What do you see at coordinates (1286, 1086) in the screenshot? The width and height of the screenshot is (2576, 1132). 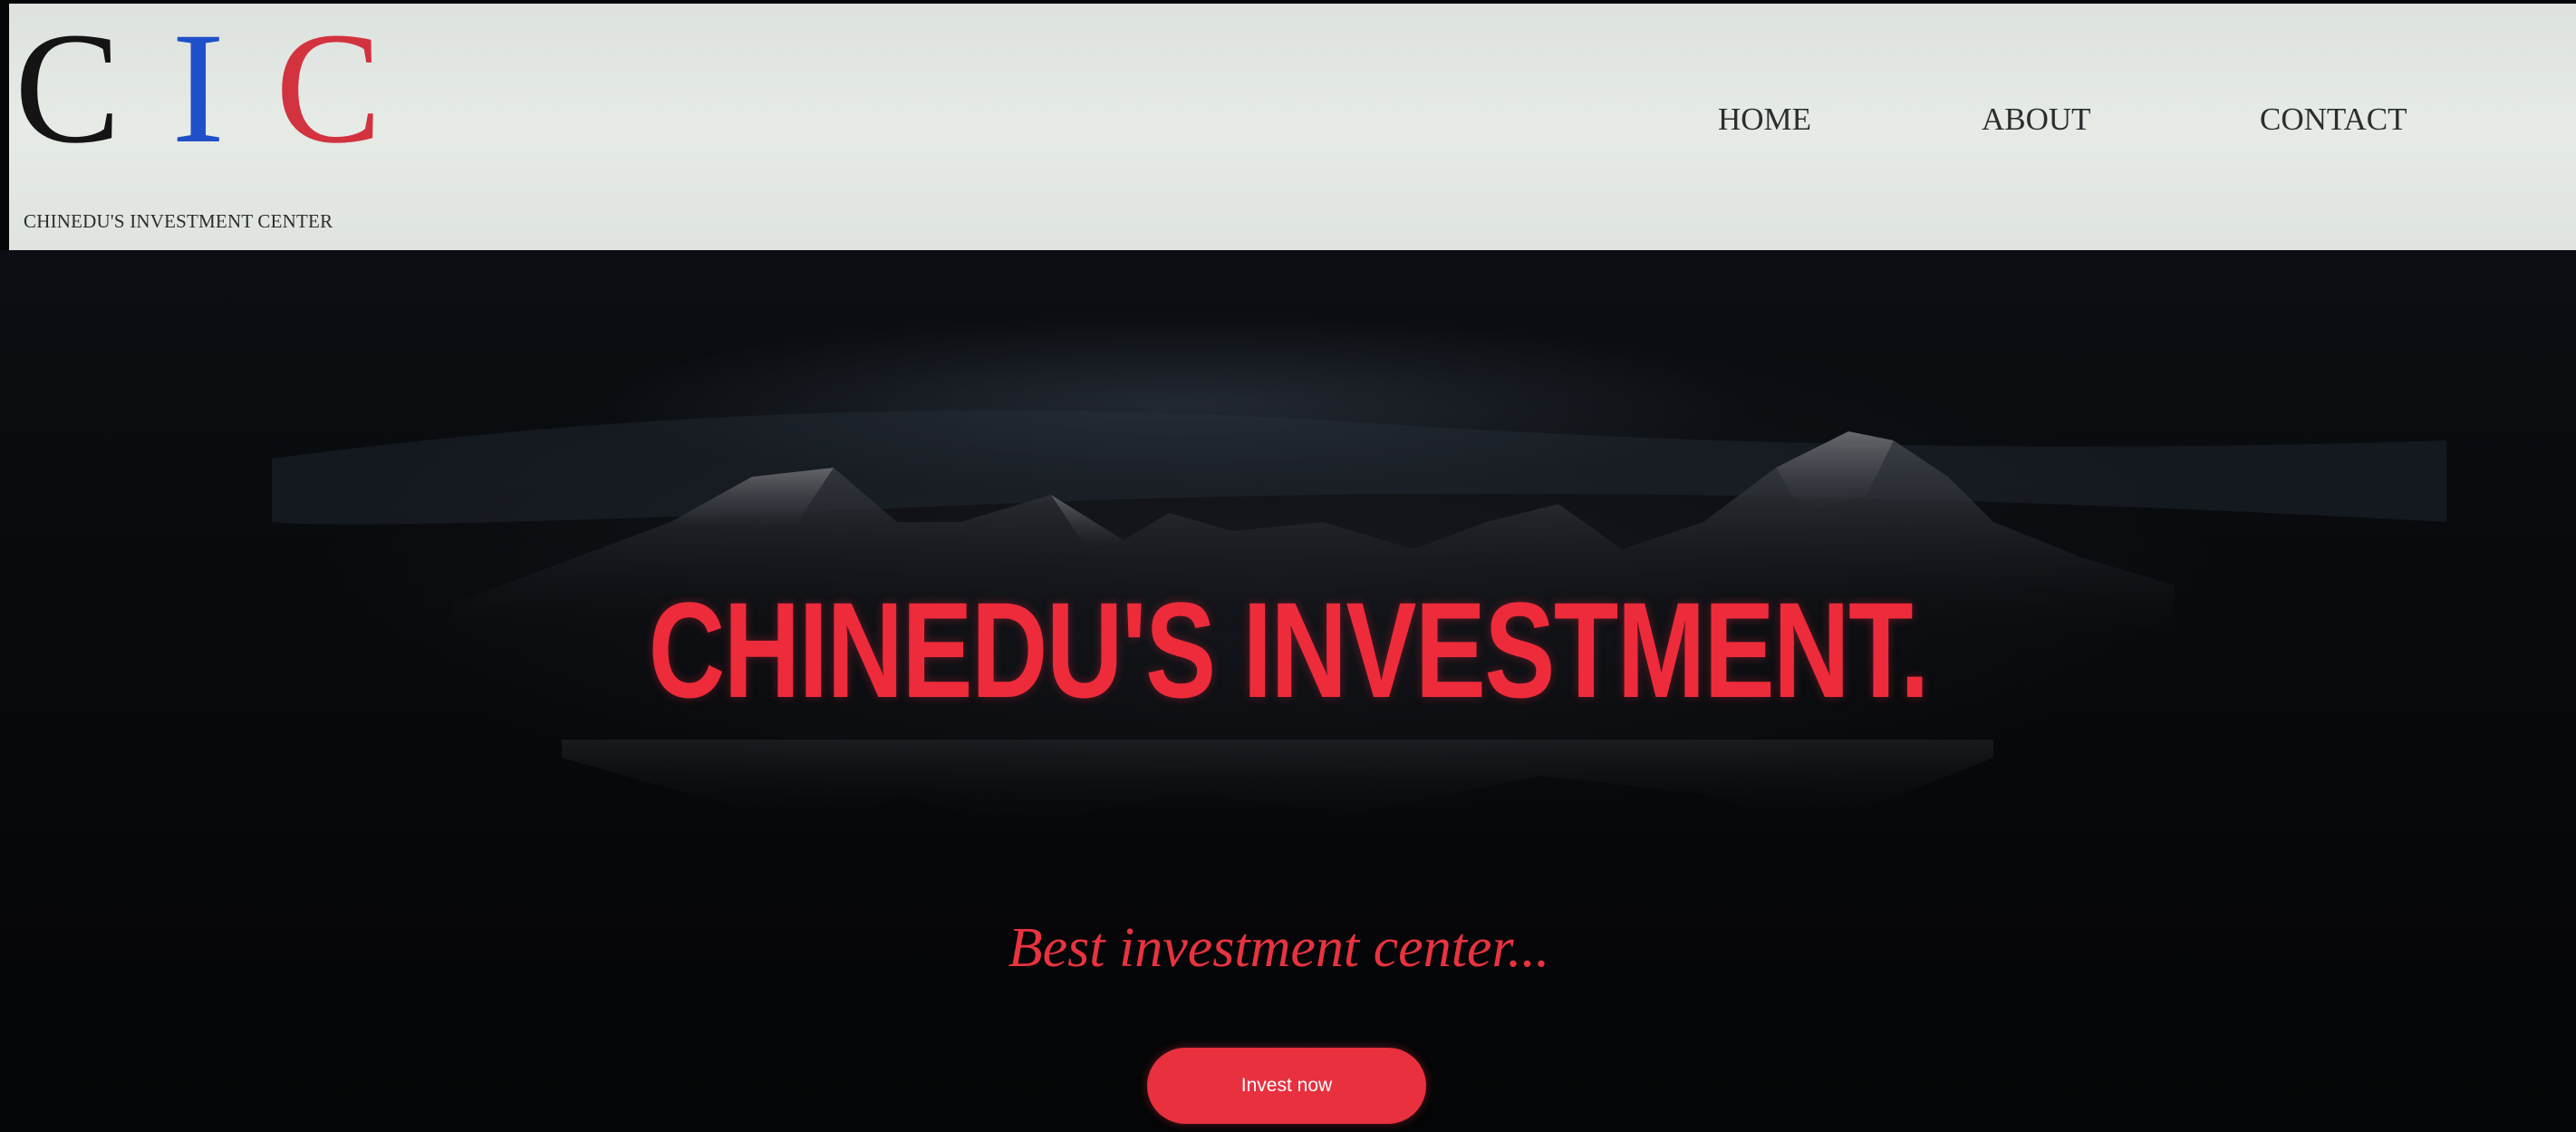 I see `invest-now-button: Invest now` at bounding box center [1286, 1086].